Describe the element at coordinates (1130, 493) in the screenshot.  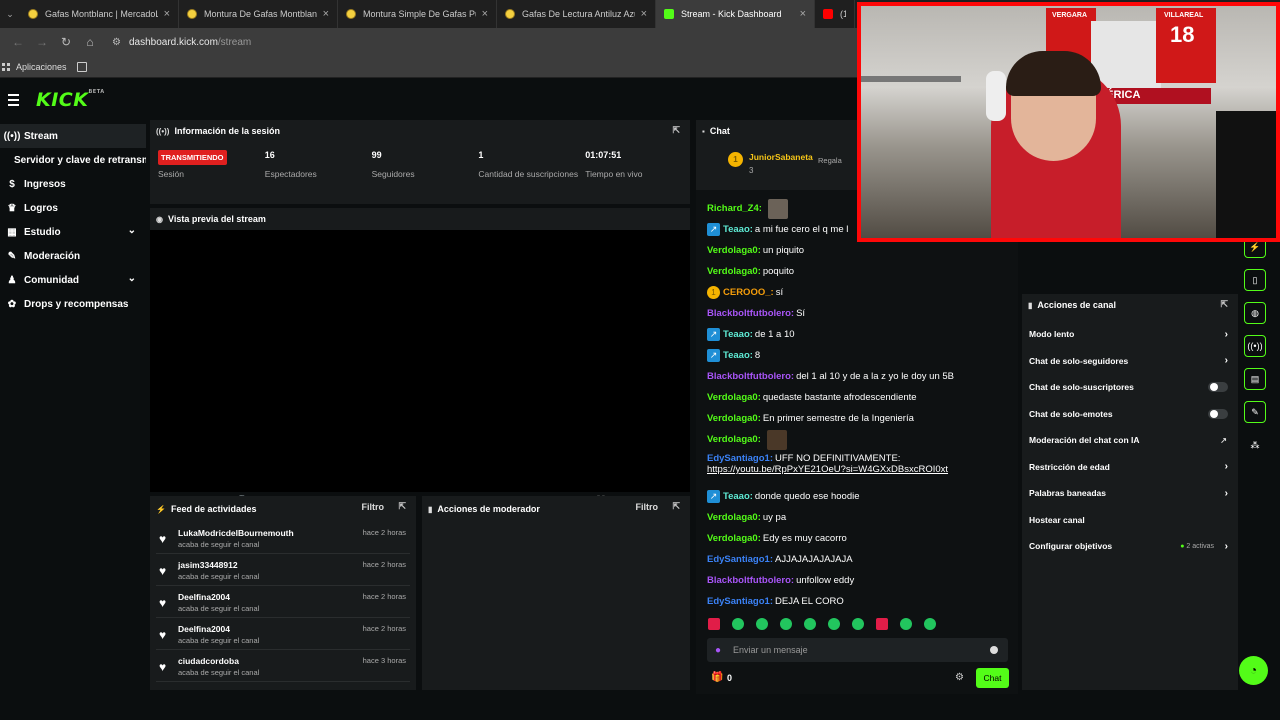
I see `channel-action-6: Palabras baneadas ›` at that location.